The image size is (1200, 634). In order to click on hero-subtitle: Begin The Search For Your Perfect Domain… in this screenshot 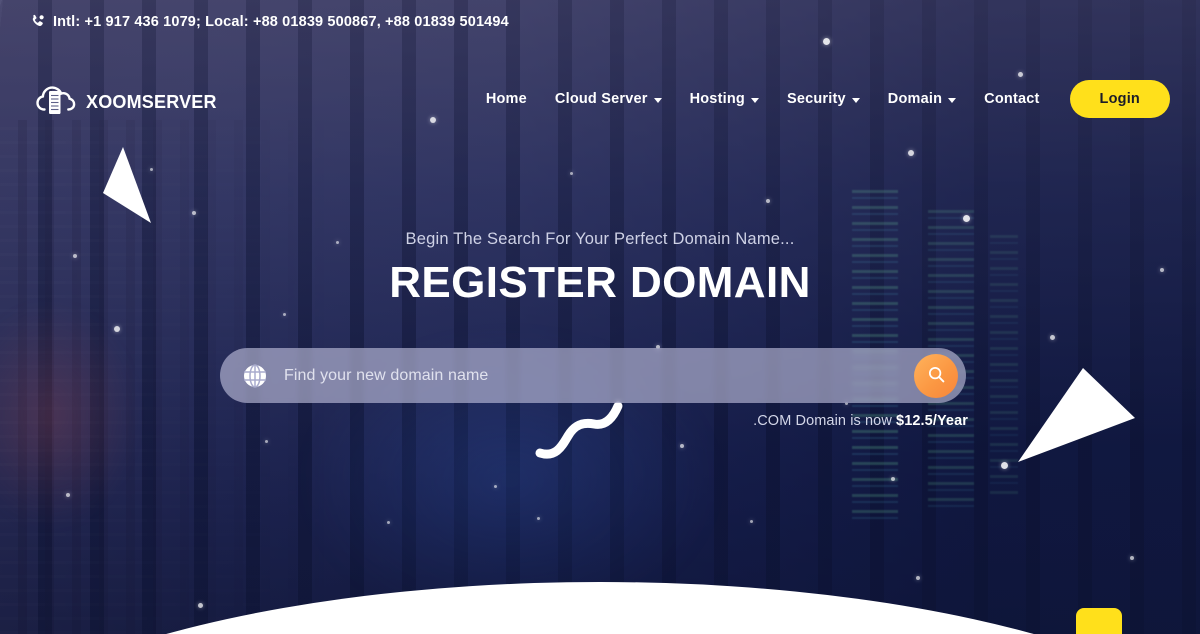, I will do `click(600, 239)`.